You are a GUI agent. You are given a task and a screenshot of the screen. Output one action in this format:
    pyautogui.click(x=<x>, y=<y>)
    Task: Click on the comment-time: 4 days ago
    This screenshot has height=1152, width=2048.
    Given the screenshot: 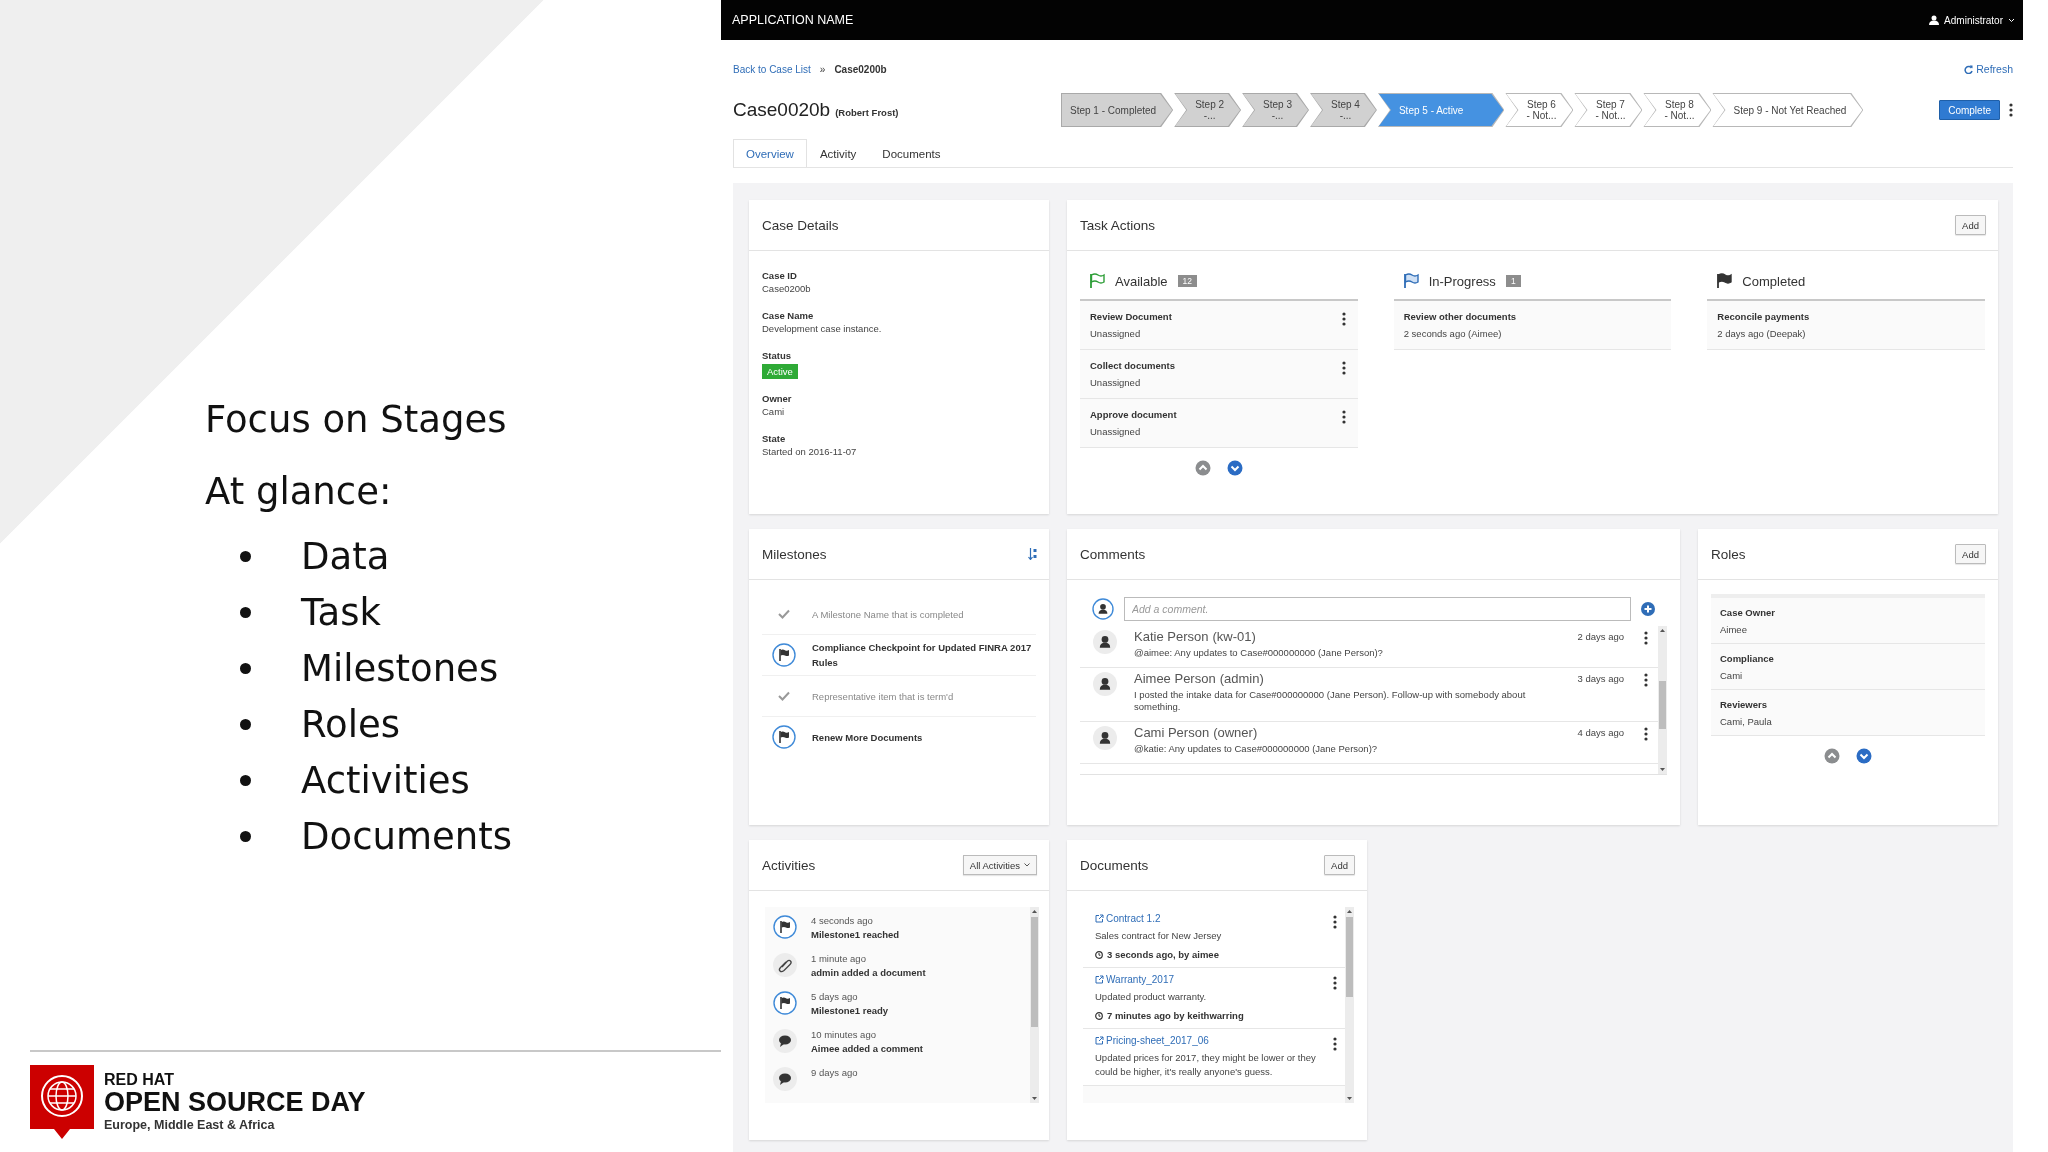 What is the action you would take?
    pyautogui.click(x=1600, y=732)
    